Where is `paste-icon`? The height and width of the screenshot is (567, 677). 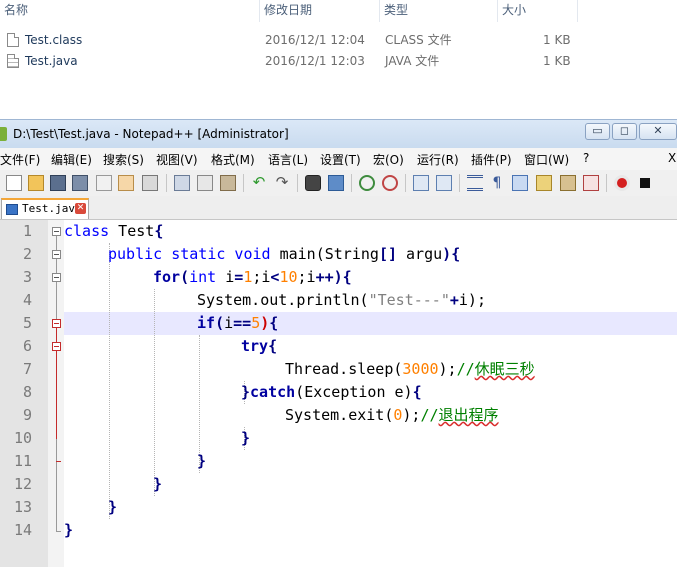 paste-icon is located at coordinates (228, 183).